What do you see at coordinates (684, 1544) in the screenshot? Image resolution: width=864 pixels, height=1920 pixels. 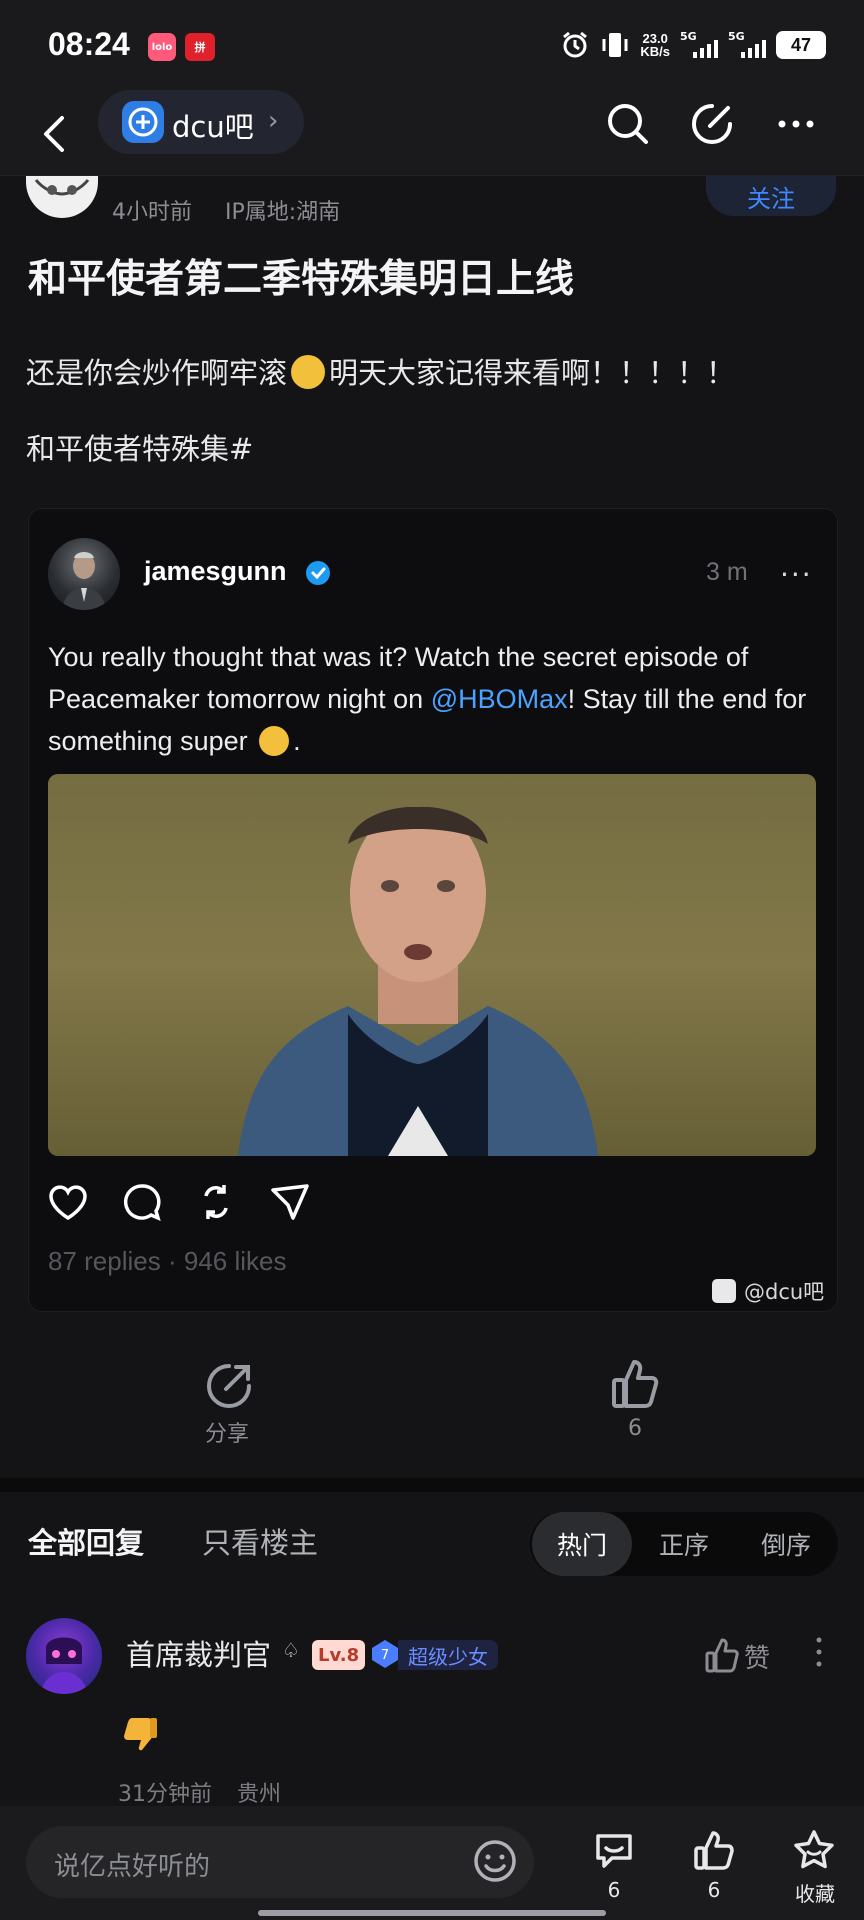 I see `sort-asc-button: 正序` at bounding box center [684, 1544].